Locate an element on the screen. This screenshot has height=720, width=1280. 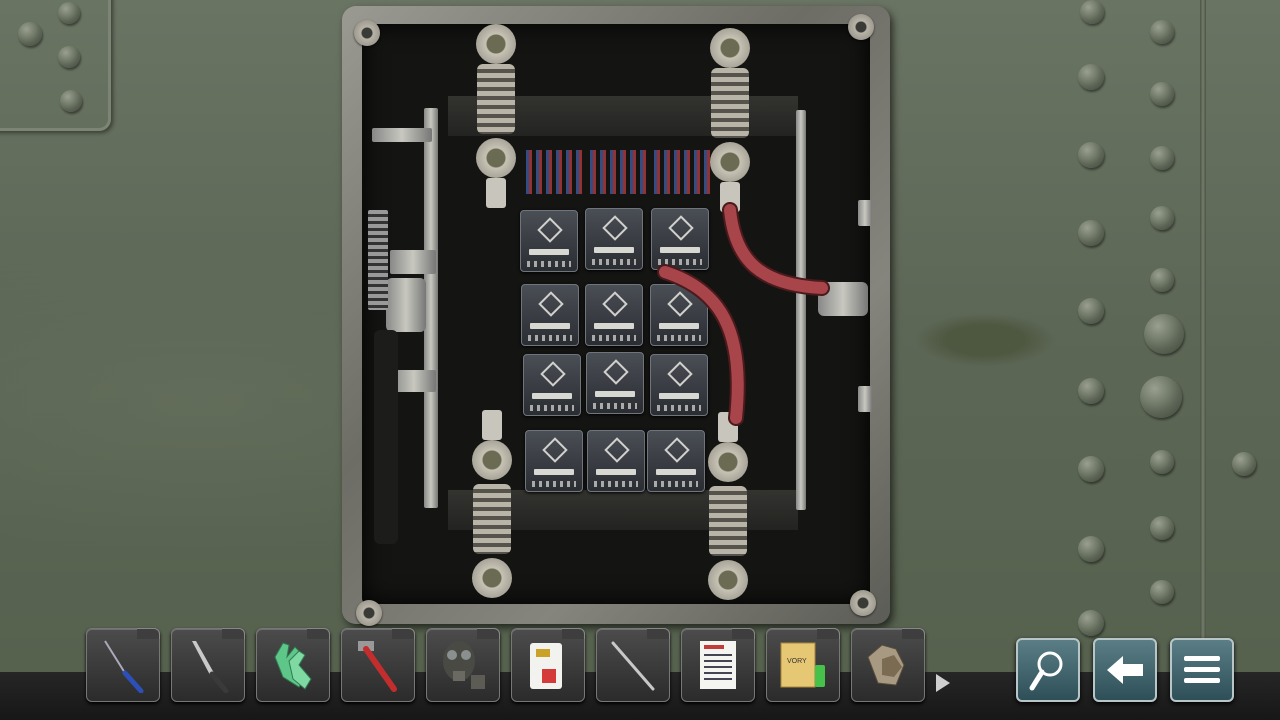
rubber-gloves-icon is located at coordinates (293, 666).